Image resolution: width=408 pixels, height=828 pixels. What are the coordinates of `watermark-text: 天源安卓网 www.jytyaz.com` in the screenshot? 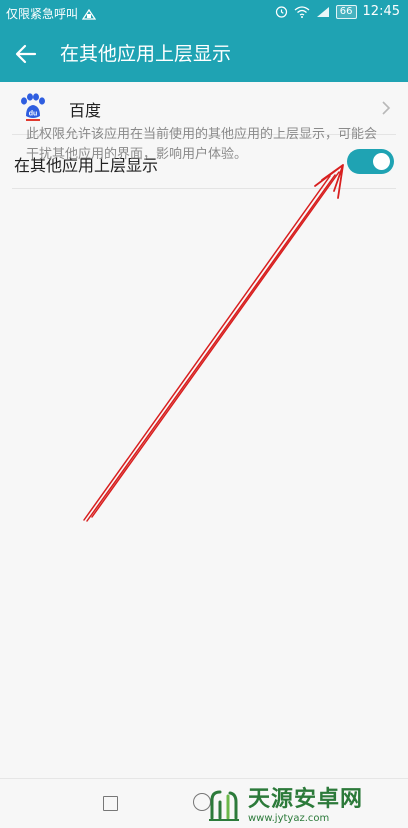 It's located at (306, 805).